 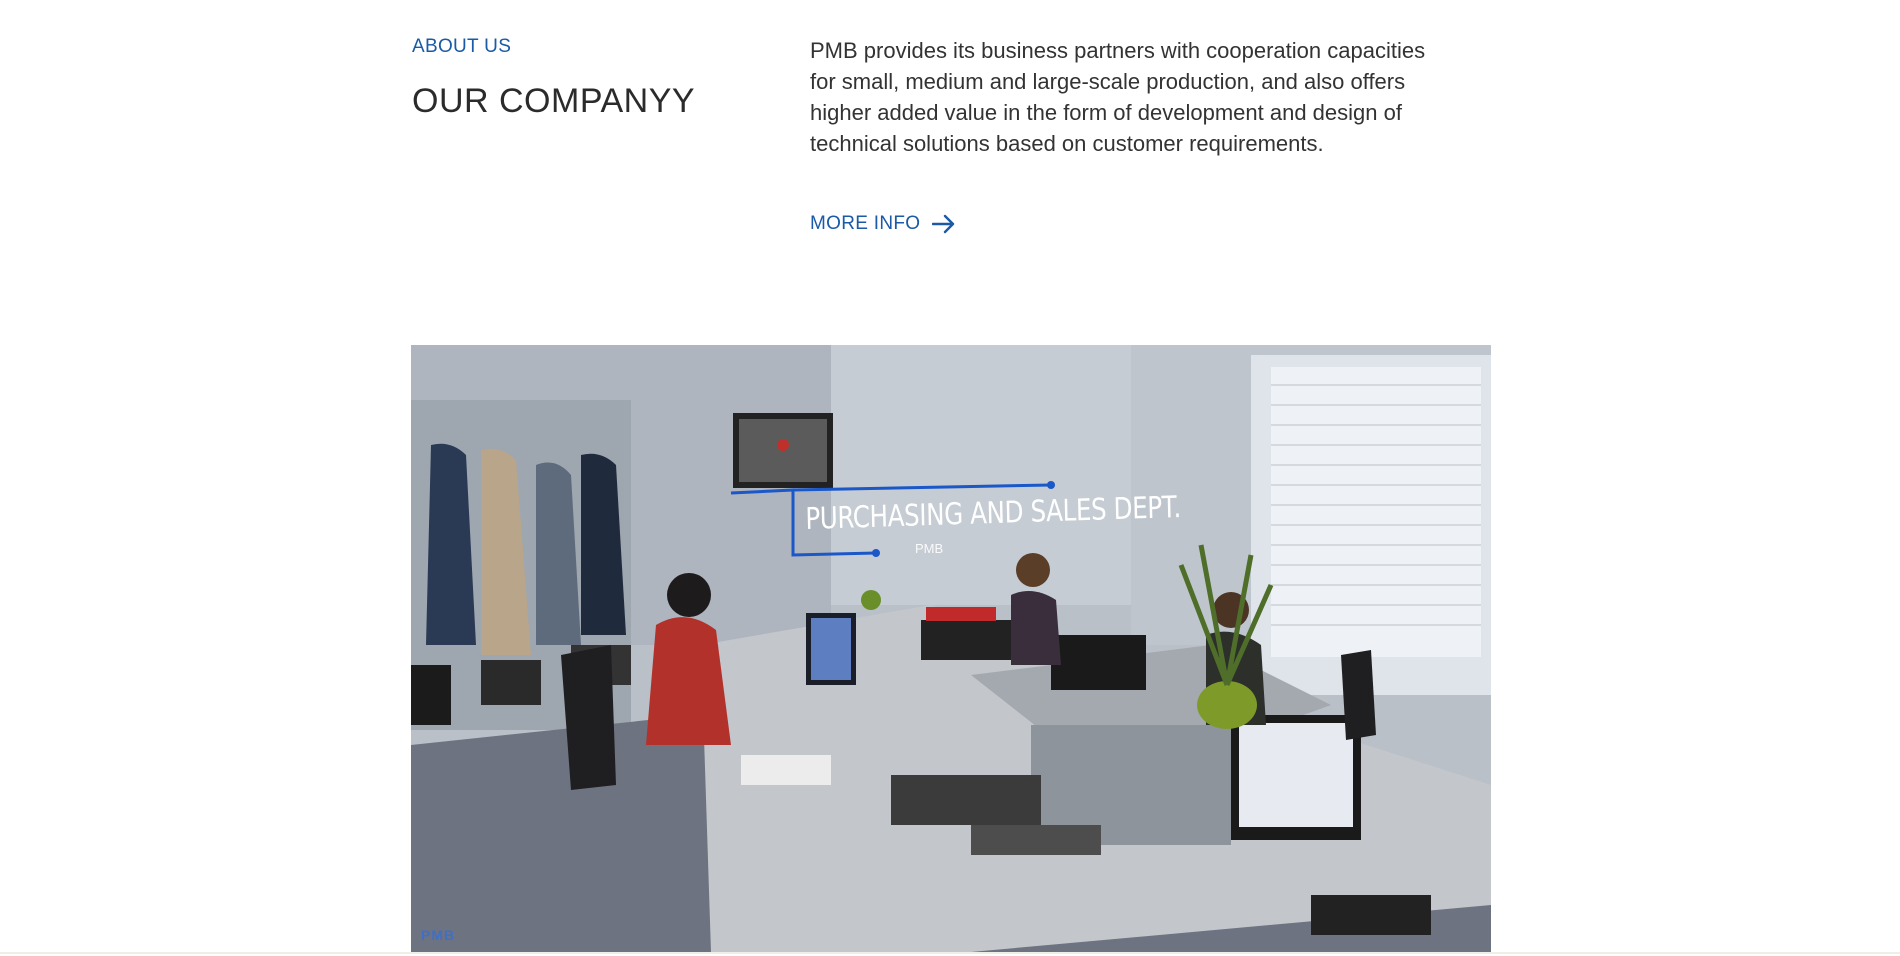 What do you see at coordinates (950, 953) in the screenshot?
I see `divider` at bounding box center [950, 953].